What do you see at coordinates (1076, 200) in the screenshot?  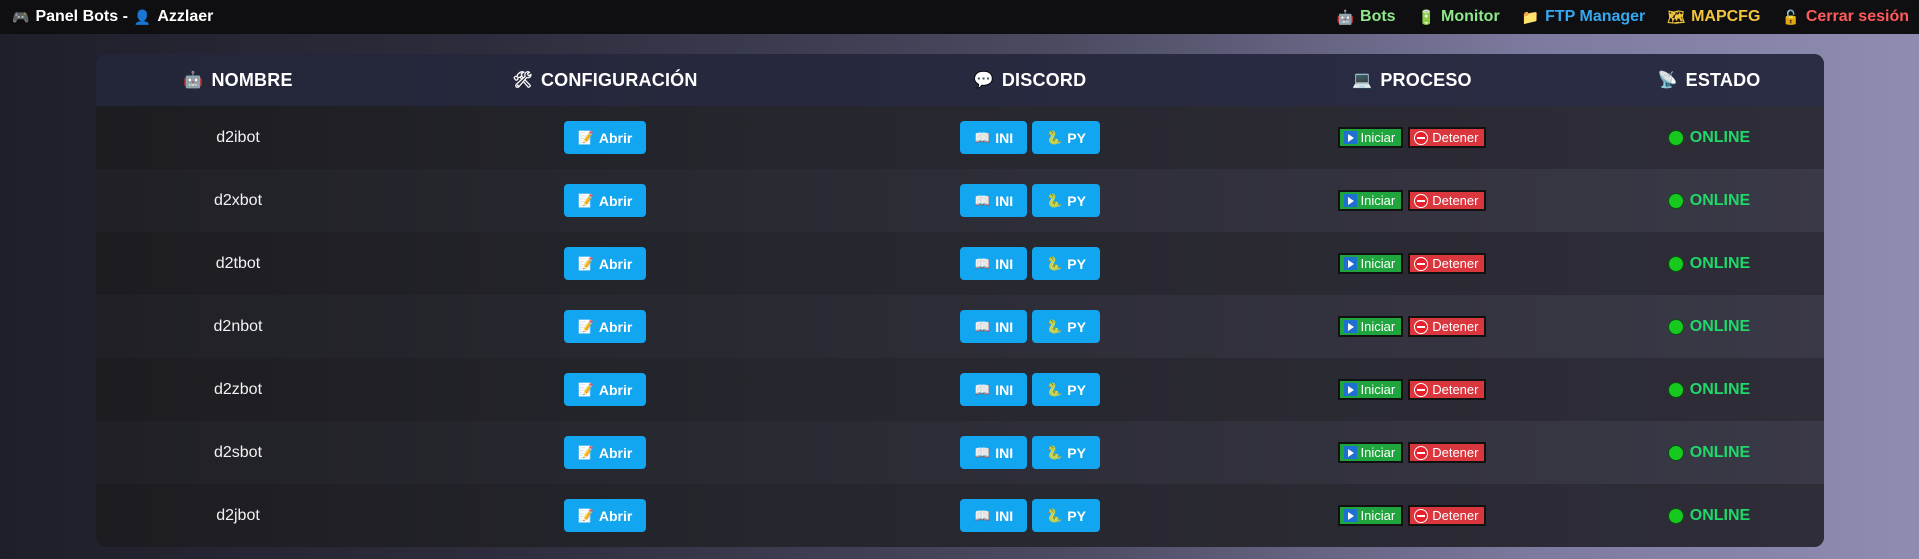 I see `py-label: PY` at bounding box center [1076, 200].